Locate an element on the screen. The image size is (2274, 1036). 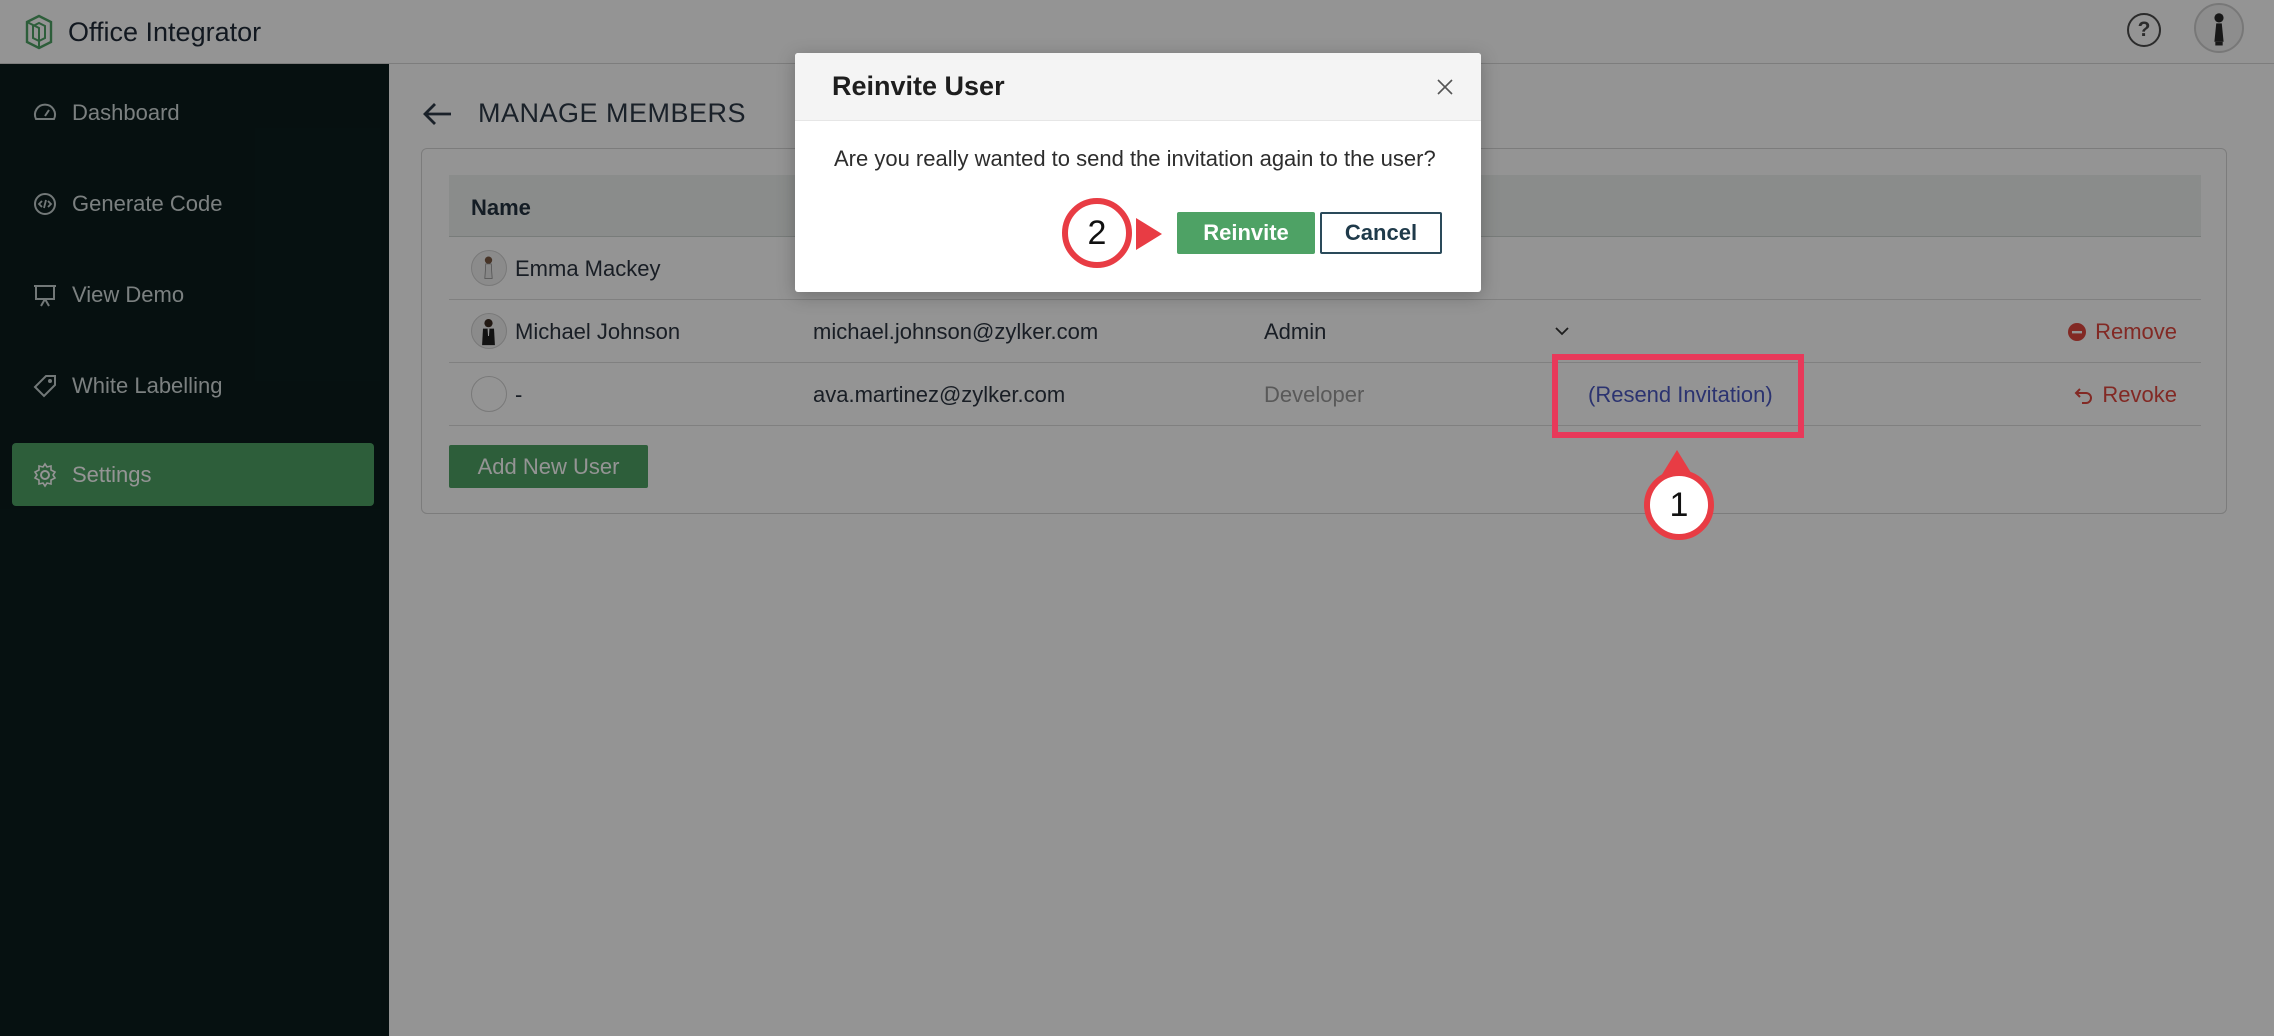
highlight-box is located at coordinates (1678, 396).